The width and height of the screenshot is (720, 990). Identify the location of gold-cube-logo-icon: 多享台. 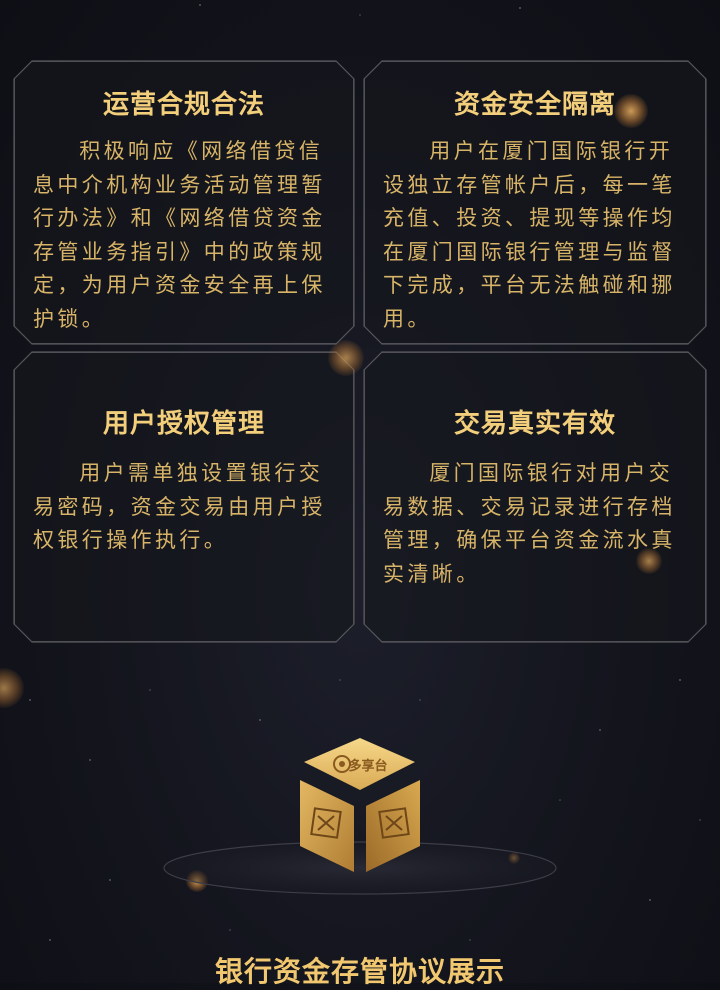
(360, 816).